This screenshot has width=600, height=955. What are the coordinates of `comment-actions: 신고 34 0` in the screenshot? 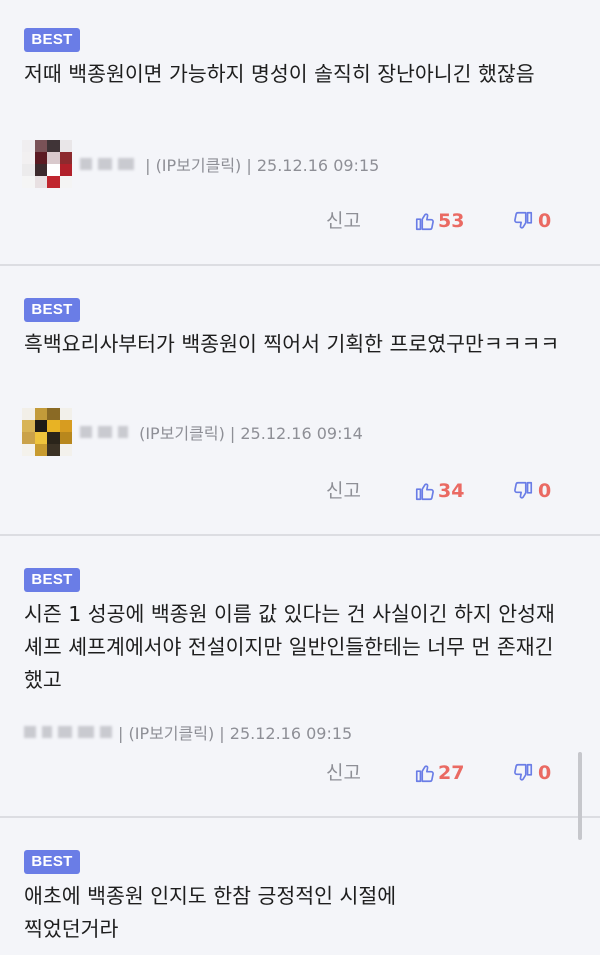 It's located at (300, 491).